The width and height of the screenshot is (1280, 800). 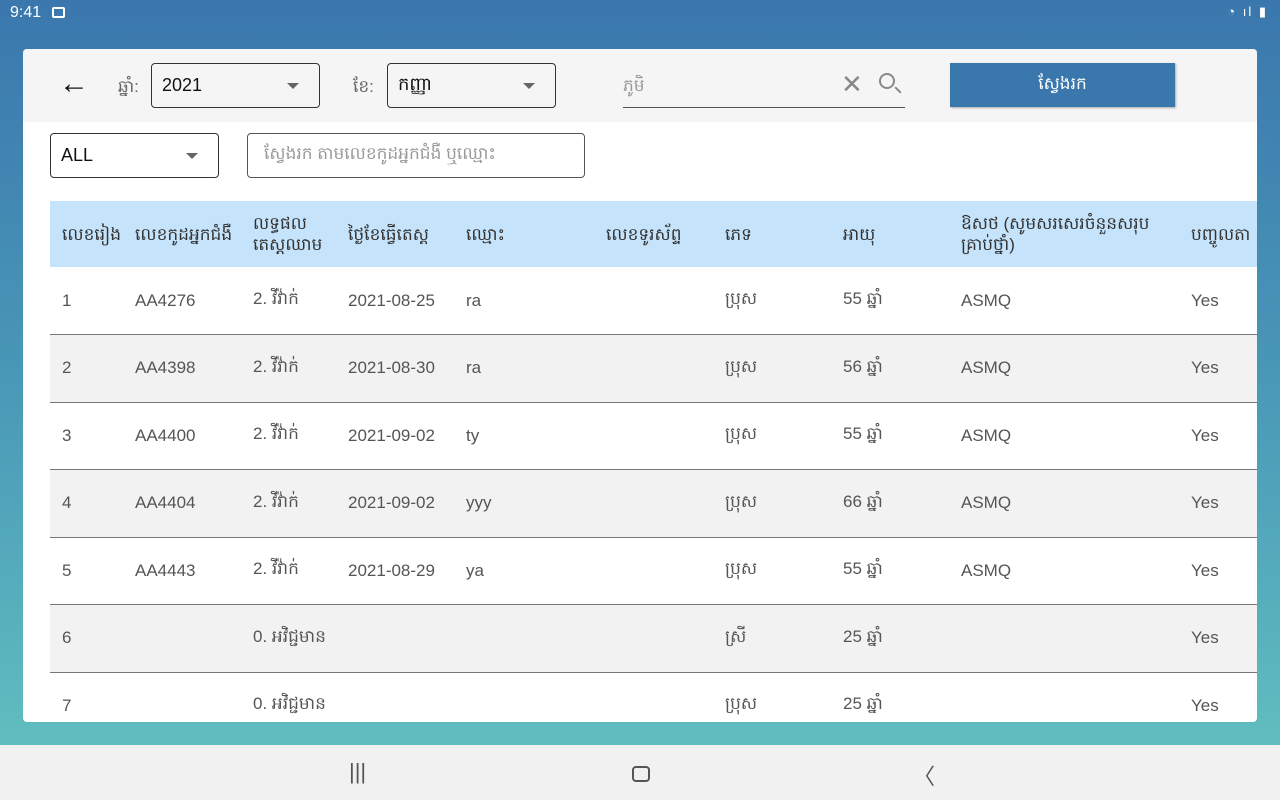 What do you see at coordinates (134, 155) in the screenshot?
I see `type-filter-select: ALL` at bounding box center [134, 155].